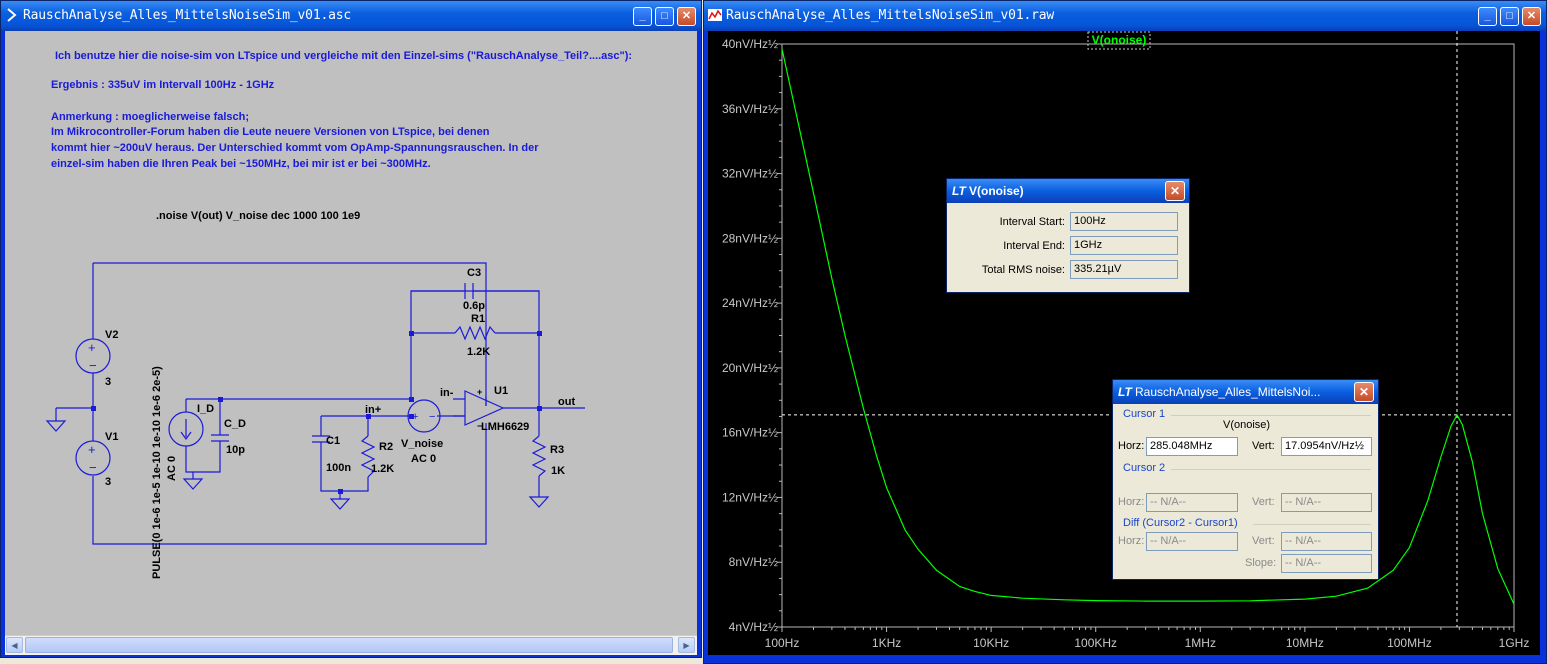 Image resolution: width=1547 pixels, height=664 pixels. I want to click on v2-value: 3, so click(108, 382).